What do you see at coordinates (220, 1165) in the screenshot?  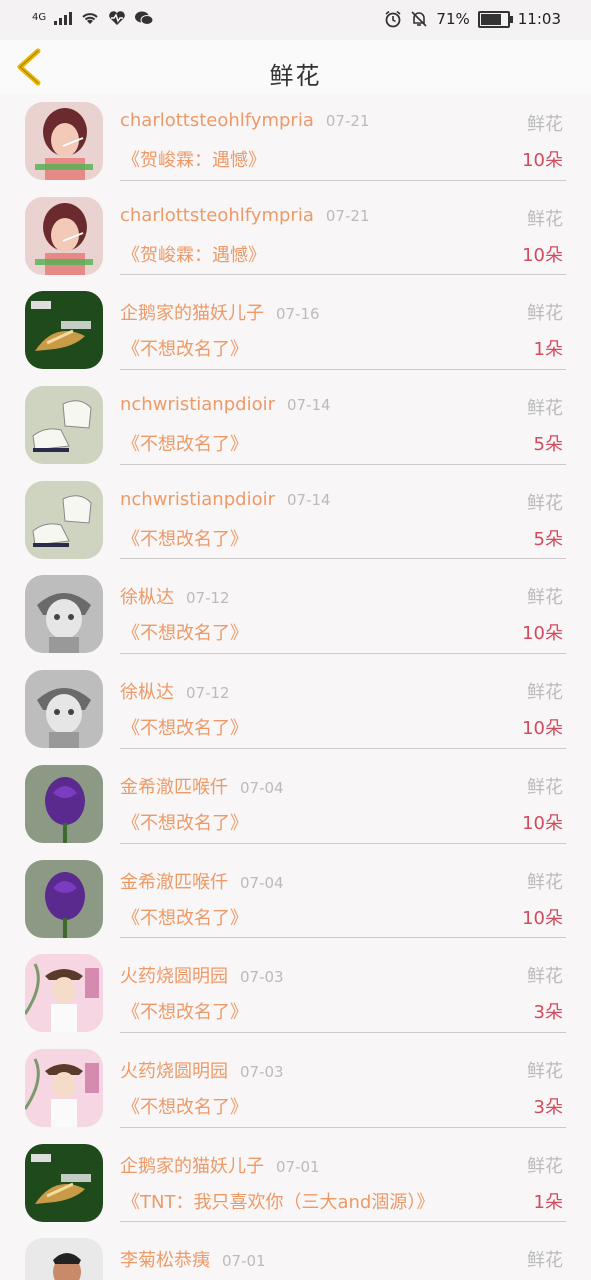 I see `user-name: 企鹅家的猫妖儿子 07-01` at bounding box center [220, 1165].